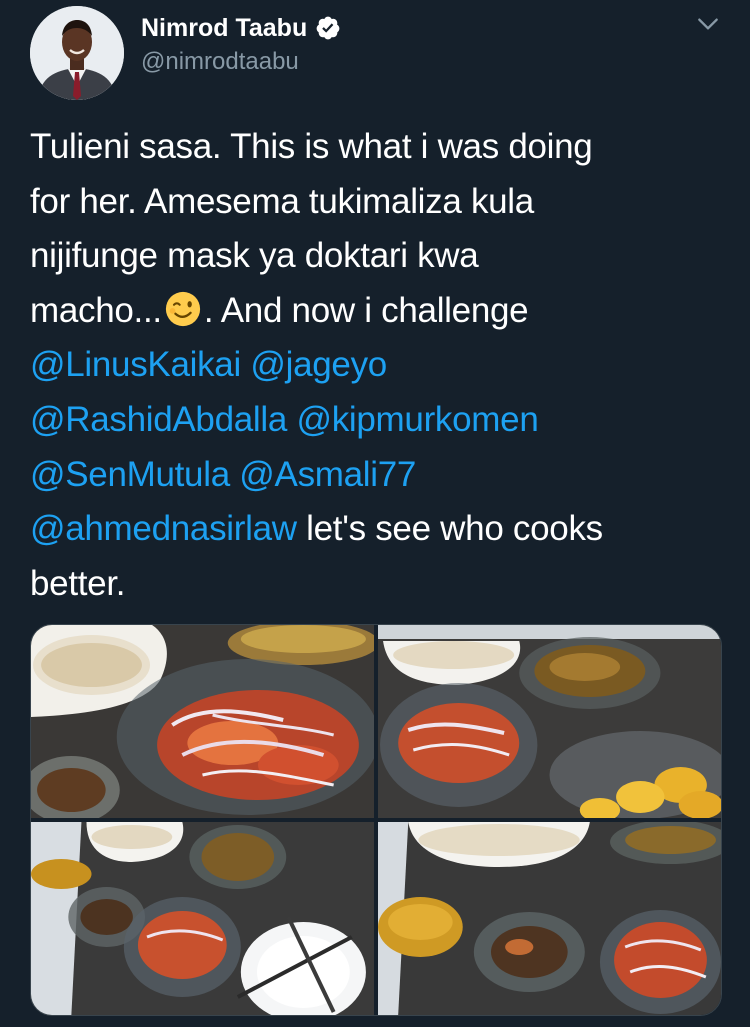 This screenshot has height=1027, width=750. I want to click on mention-link: @kipmurkomen, so click(417, 419).